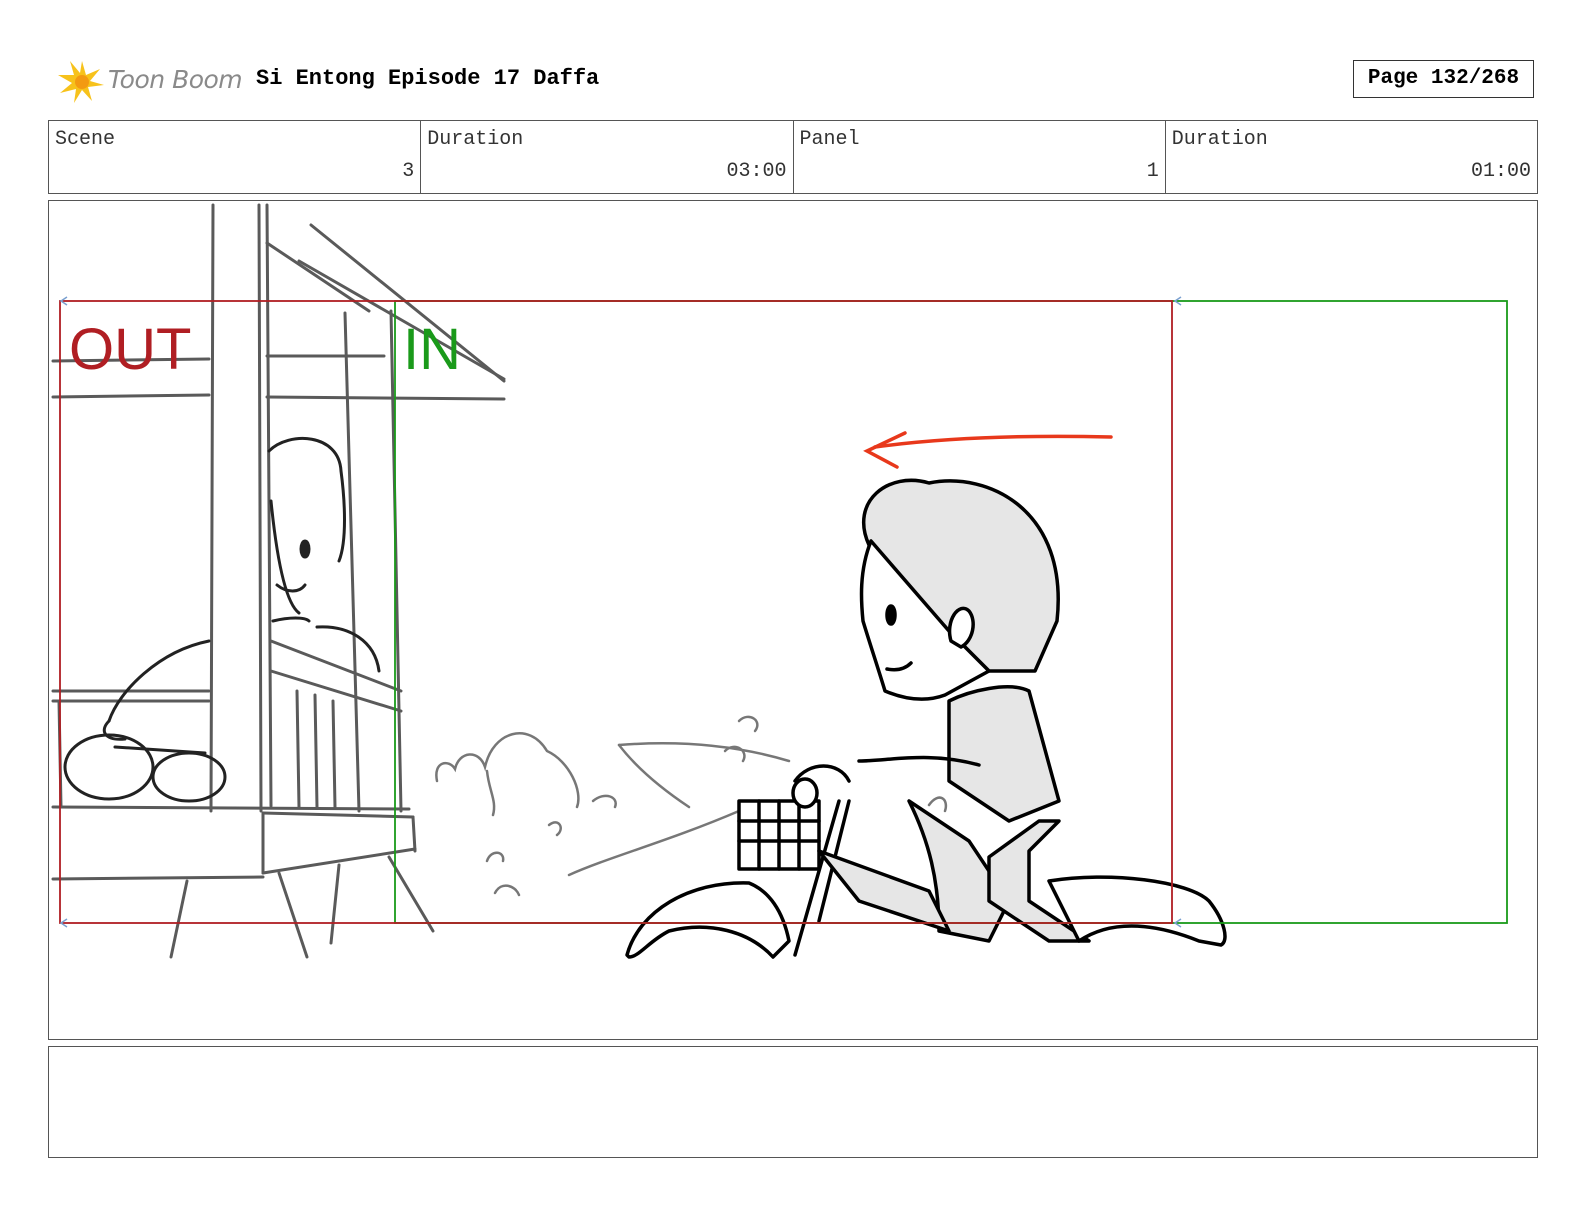 The width and height of the screenshot is (1584, 1224). I want to click on scene-value: 3, so click(408, 171).